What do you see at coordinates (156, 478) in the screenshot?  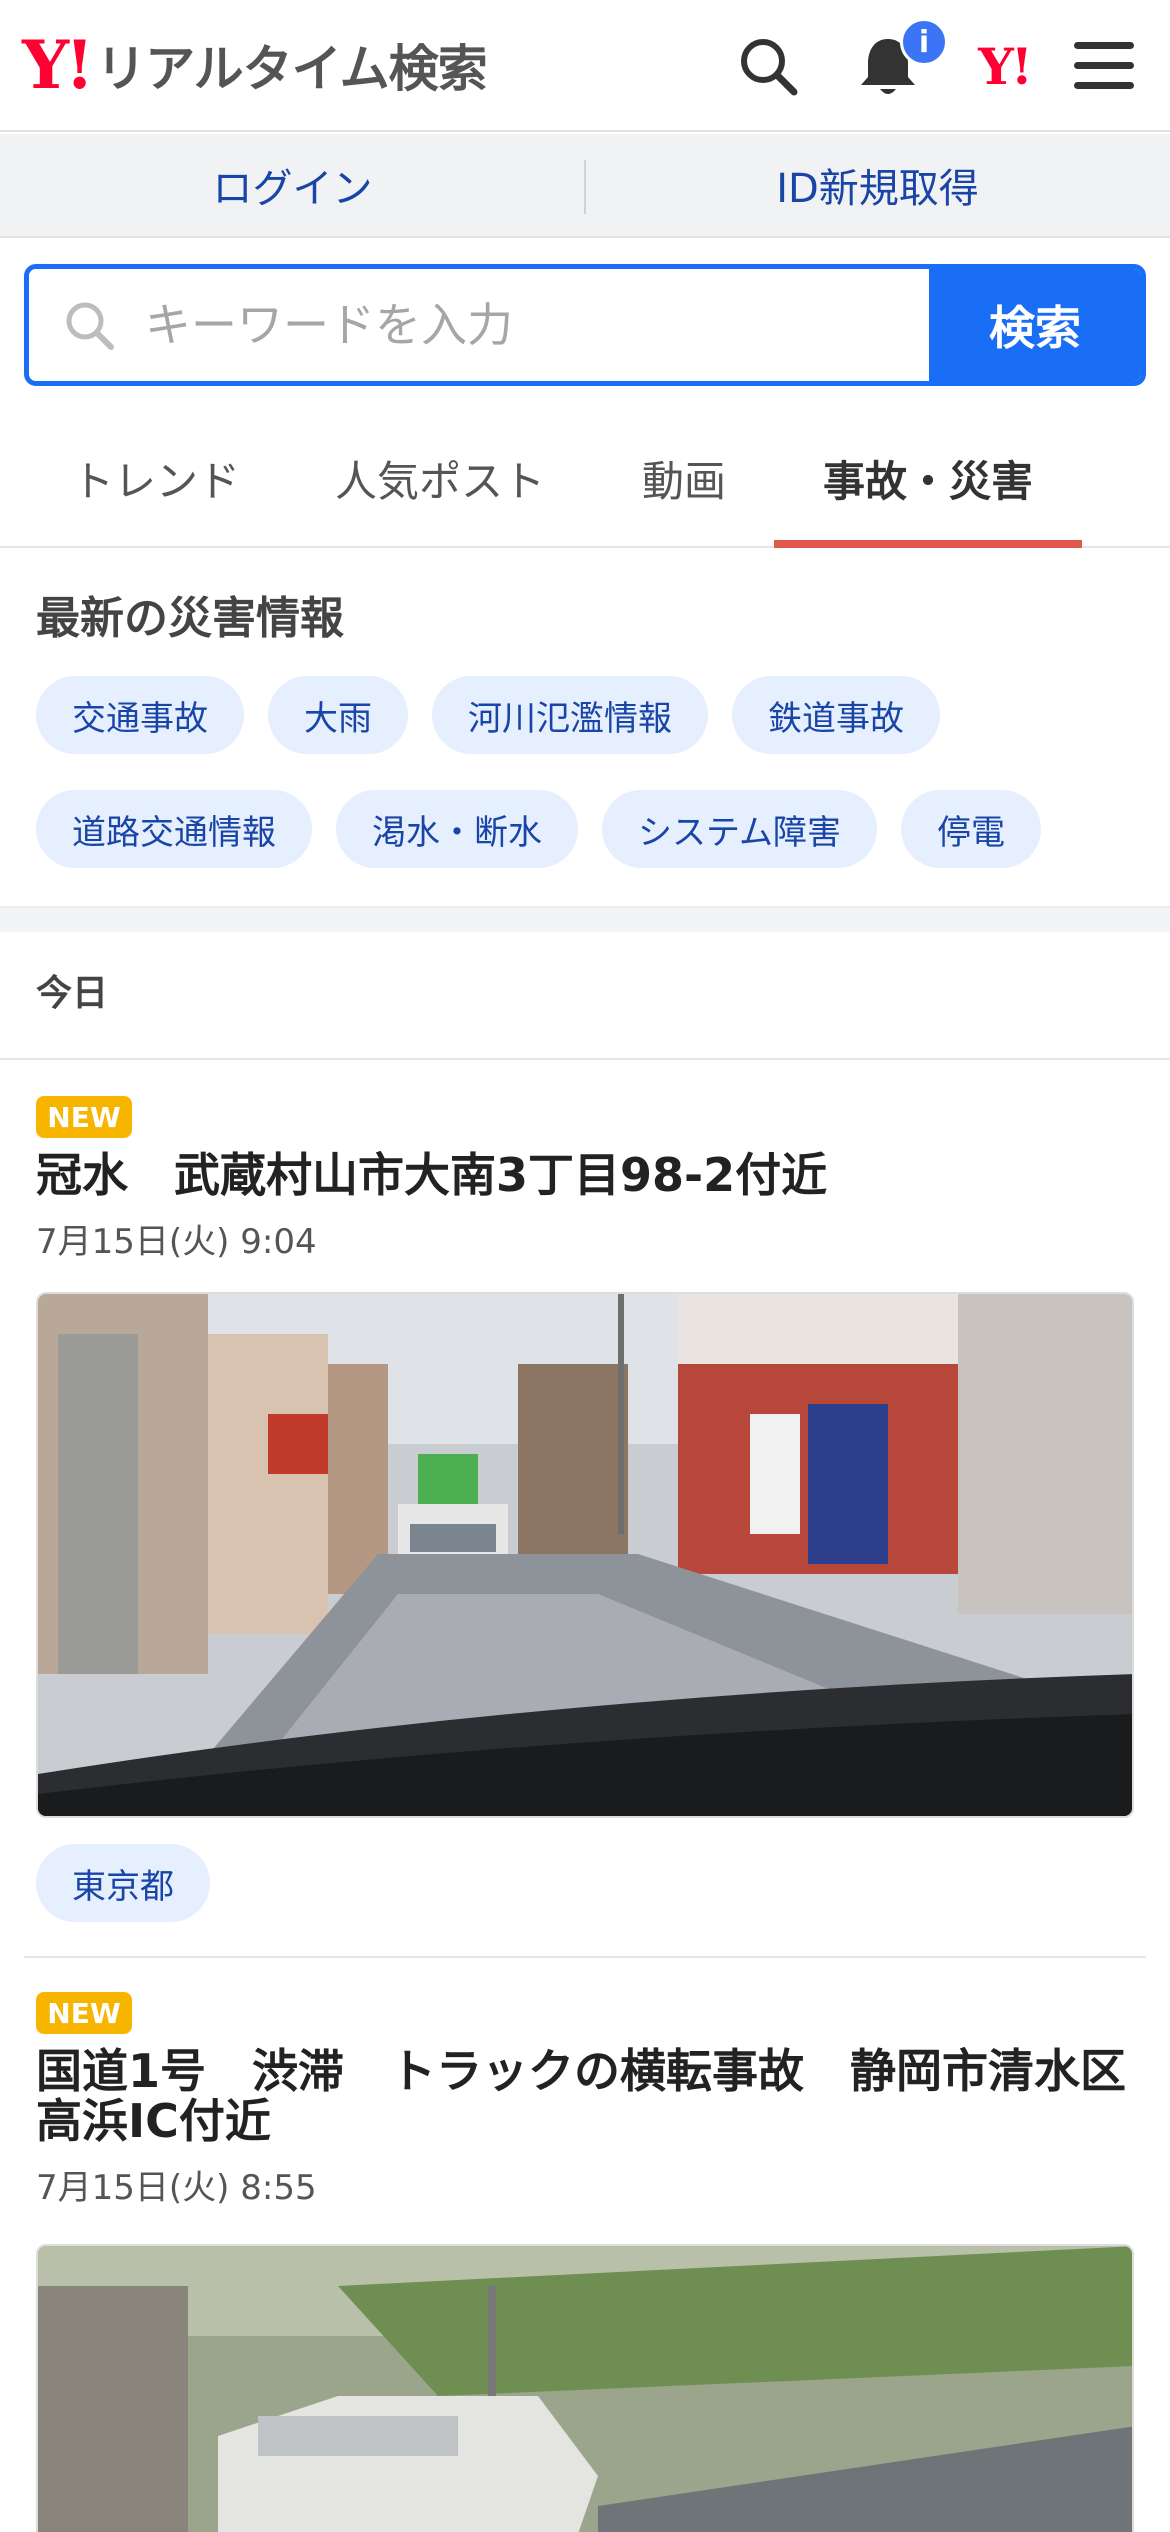 I see `tab-trend: トレンド` at bounding box center [156, 478].